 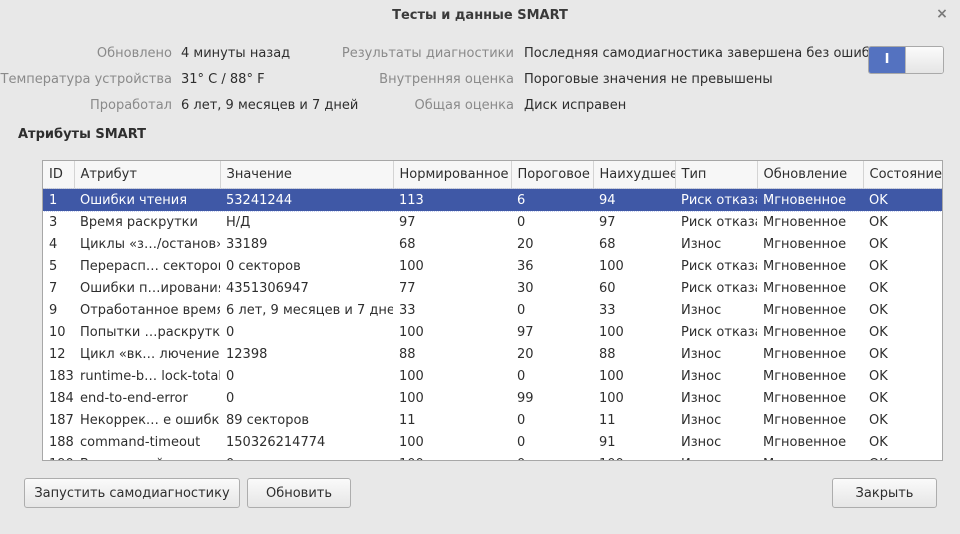 I want to click on temperature-value: 31° C / 88° F, so click(x=223, y=79).